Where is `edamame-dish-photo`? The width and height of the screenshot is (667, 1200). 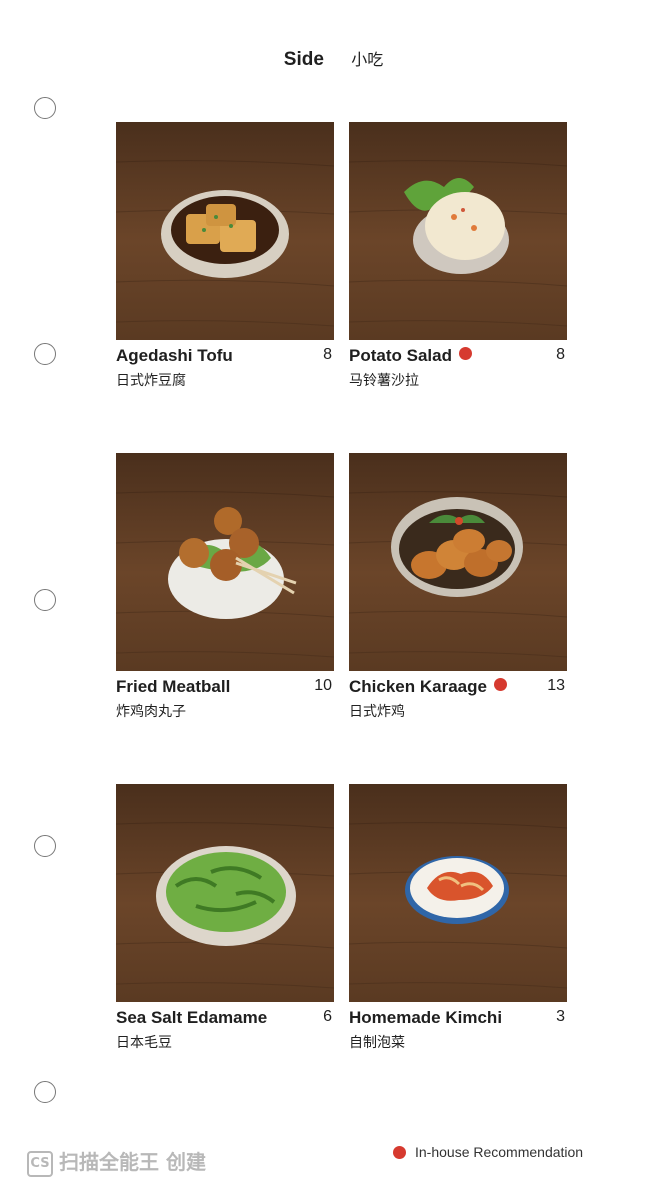
edamame-dish-photo is located at coordinates (225, 893).